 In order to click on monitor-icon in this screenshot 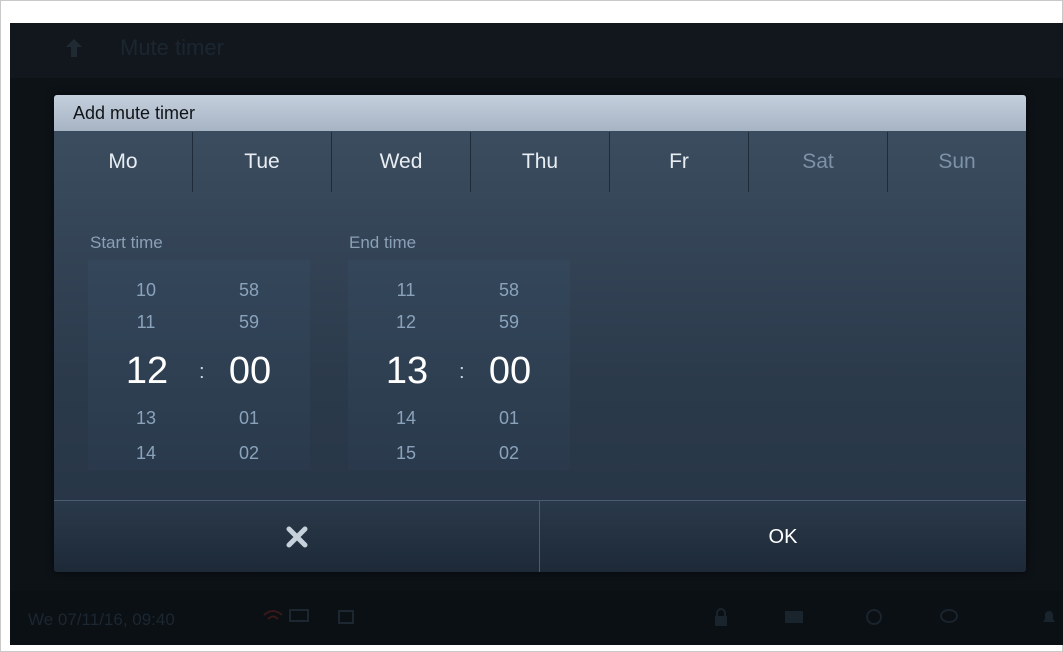, I will do `click(299, 615)`.